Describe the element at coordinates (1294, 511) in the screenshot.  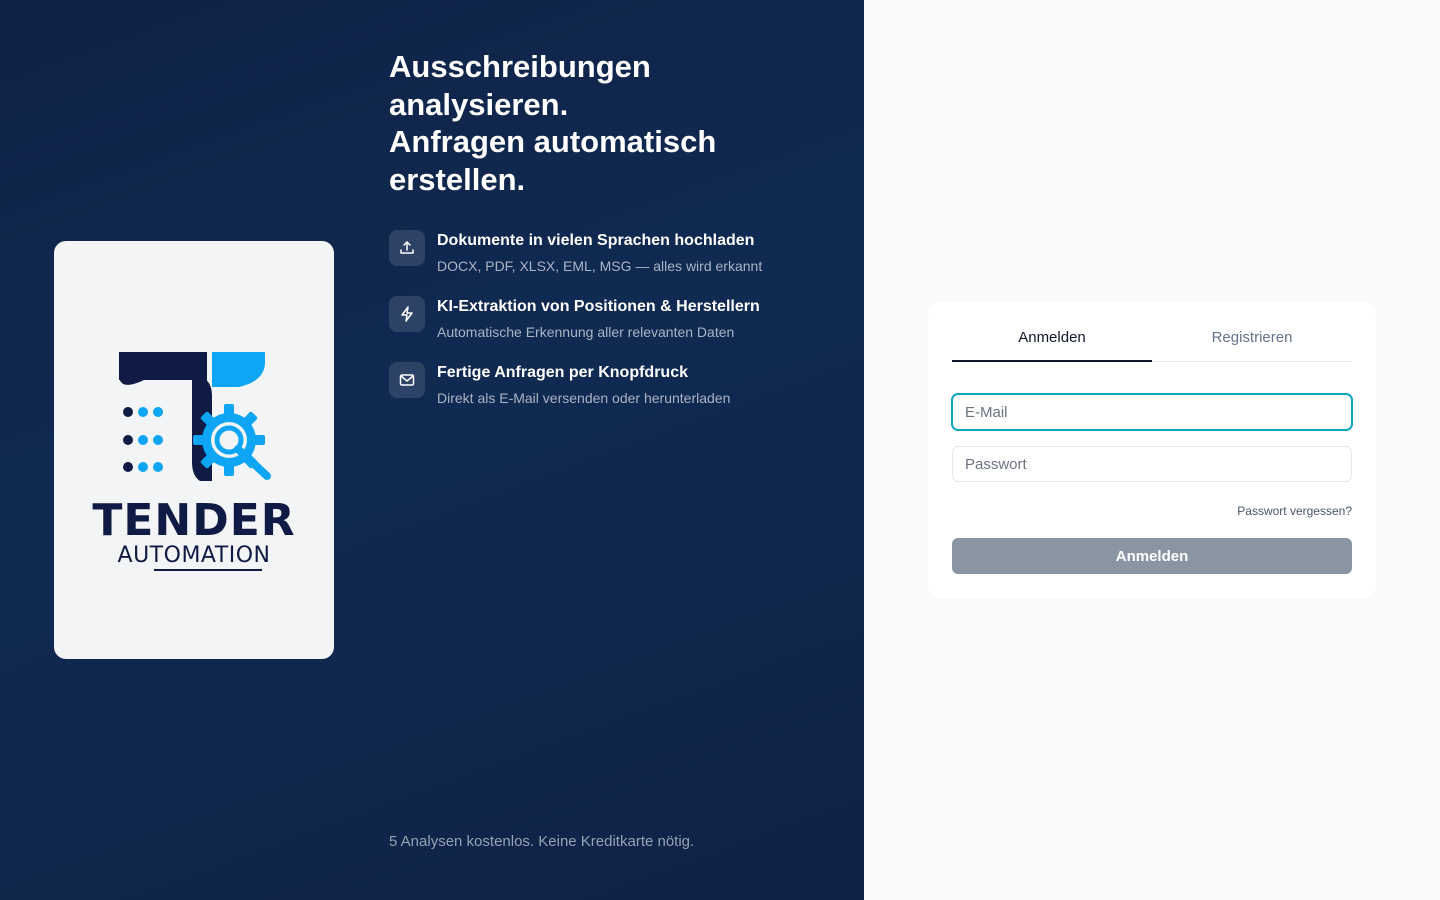
I see `forgot-password-link: Passwort vergessen?` at that location.